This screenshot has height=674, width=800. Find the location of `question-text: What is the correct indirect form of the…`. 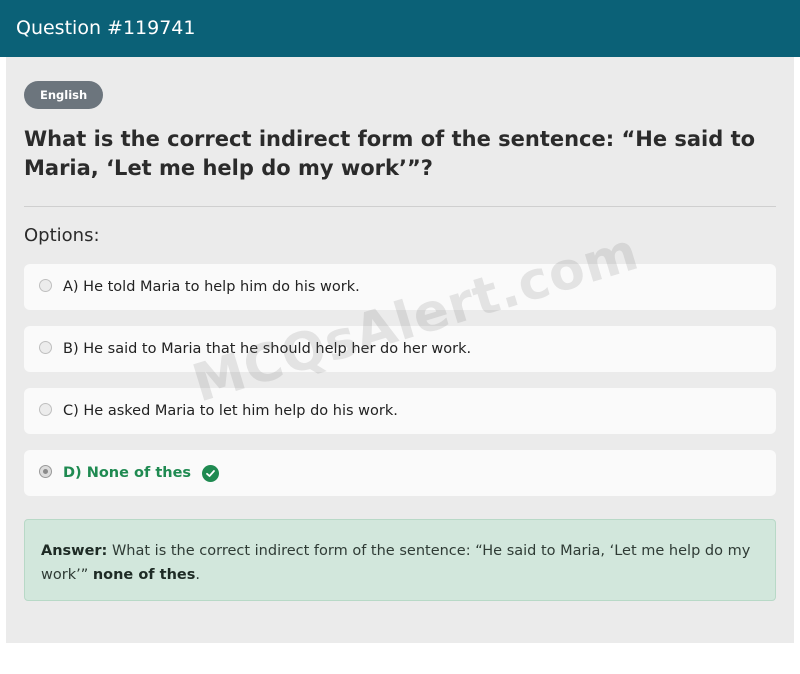

question-text: What is the correct indirect form of the… is located at coordinates (390, 153).